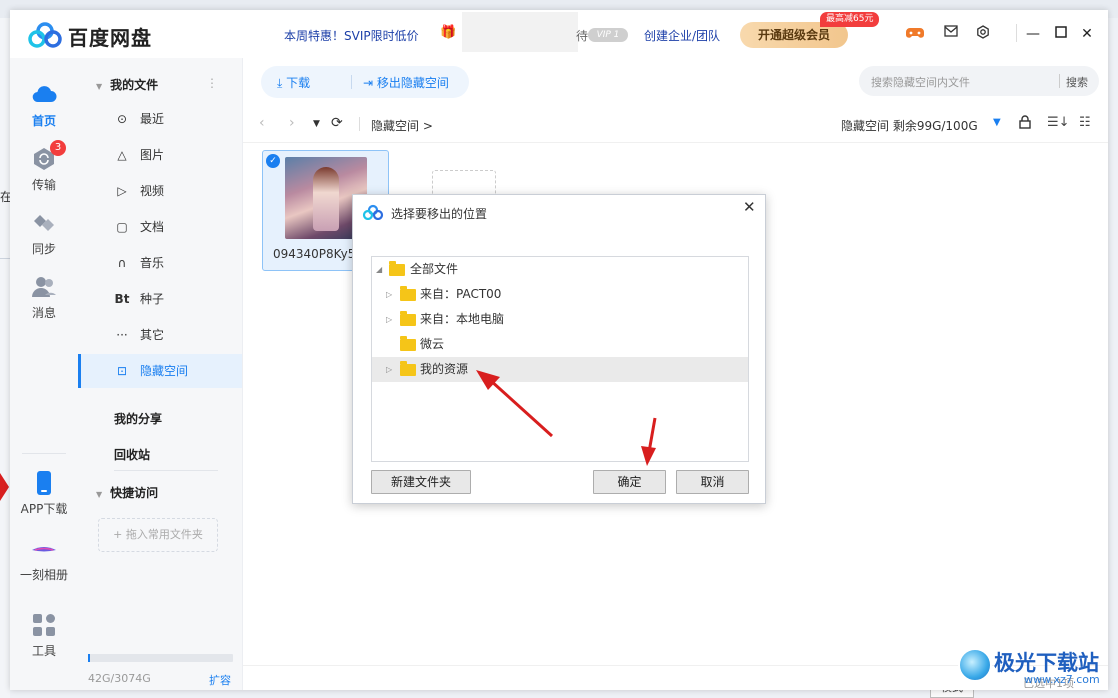 Image resolution: width=1118 pixels, height=698 pixels. Describe the element at coordinates (273, 161) in the screenshot. I see `selected-check-icon: ✓` at that location.